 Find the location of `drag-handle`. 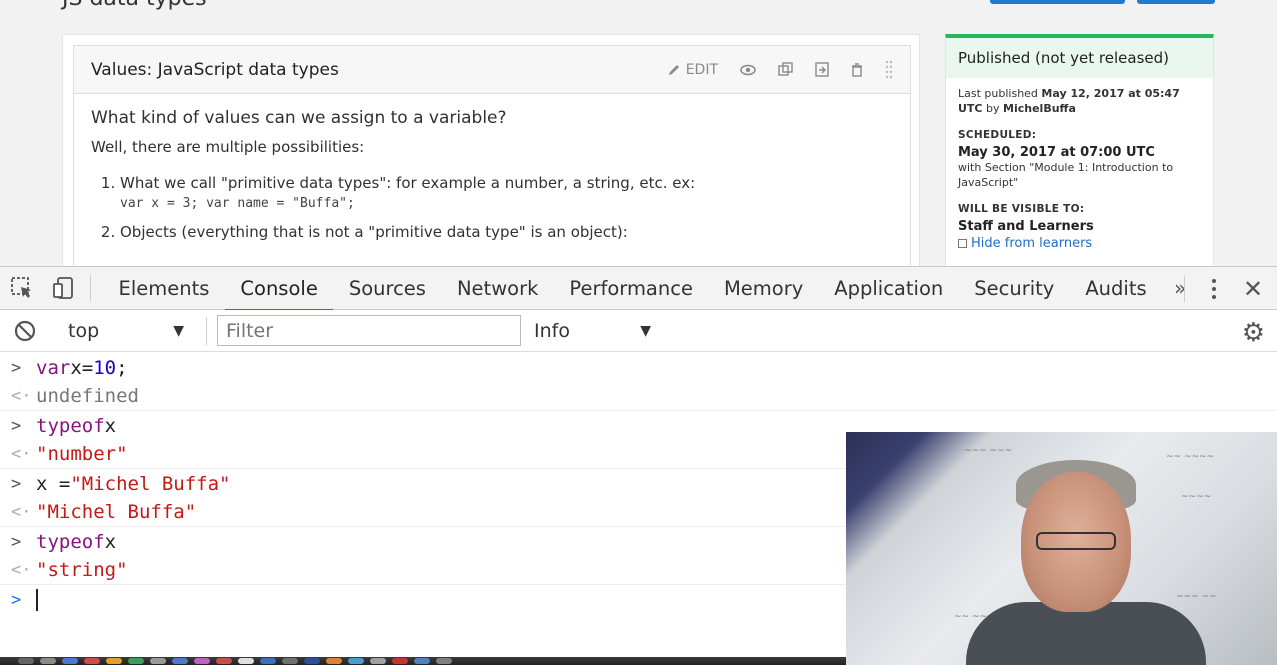

drag-handle is located at coordinates (889, 70).